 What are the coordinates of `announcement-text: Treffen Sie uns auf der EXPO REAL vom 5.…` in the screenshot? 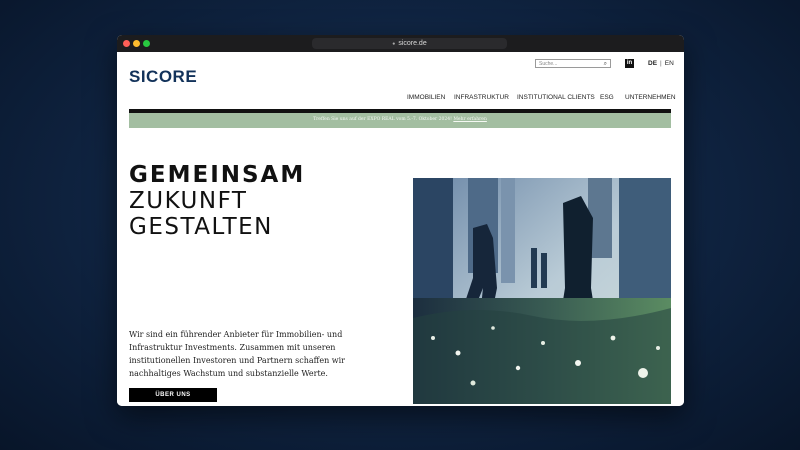 It's located at (382, 119).